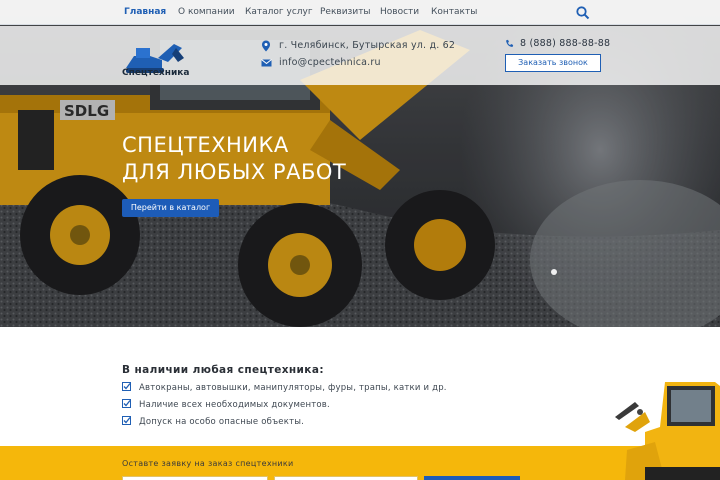  What do you see at coordinates (206, 12) in the screenshot?
I see `nav-item-about: О компании` at bounding box center [206, 12].